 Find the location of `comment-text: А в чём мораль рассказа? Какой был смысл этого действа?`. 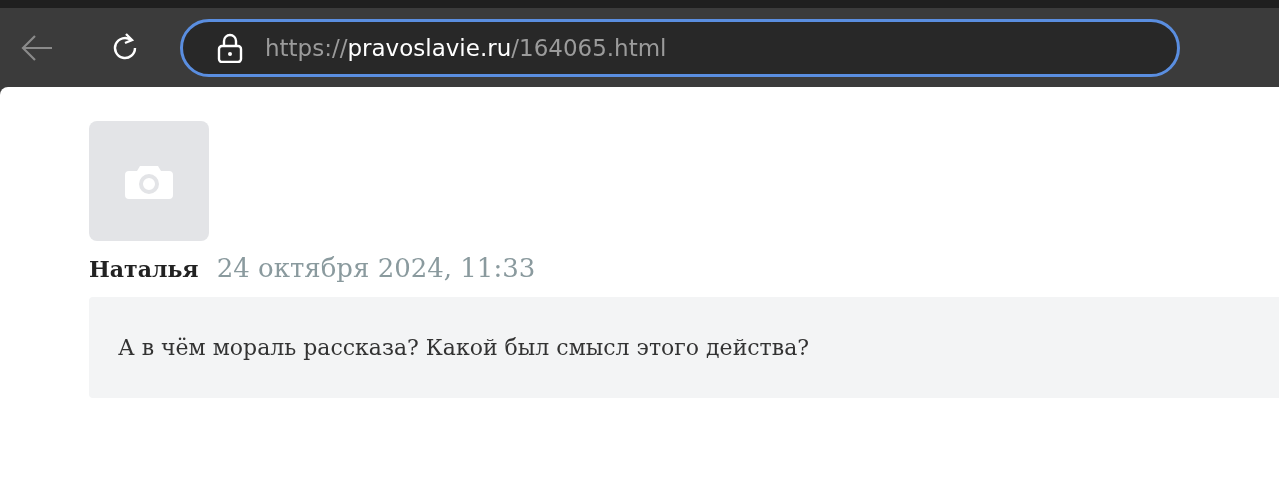

comment-text: А в чём мораль рассказа? Какой был смысл этого действа? is located at coordinates (464, 347).